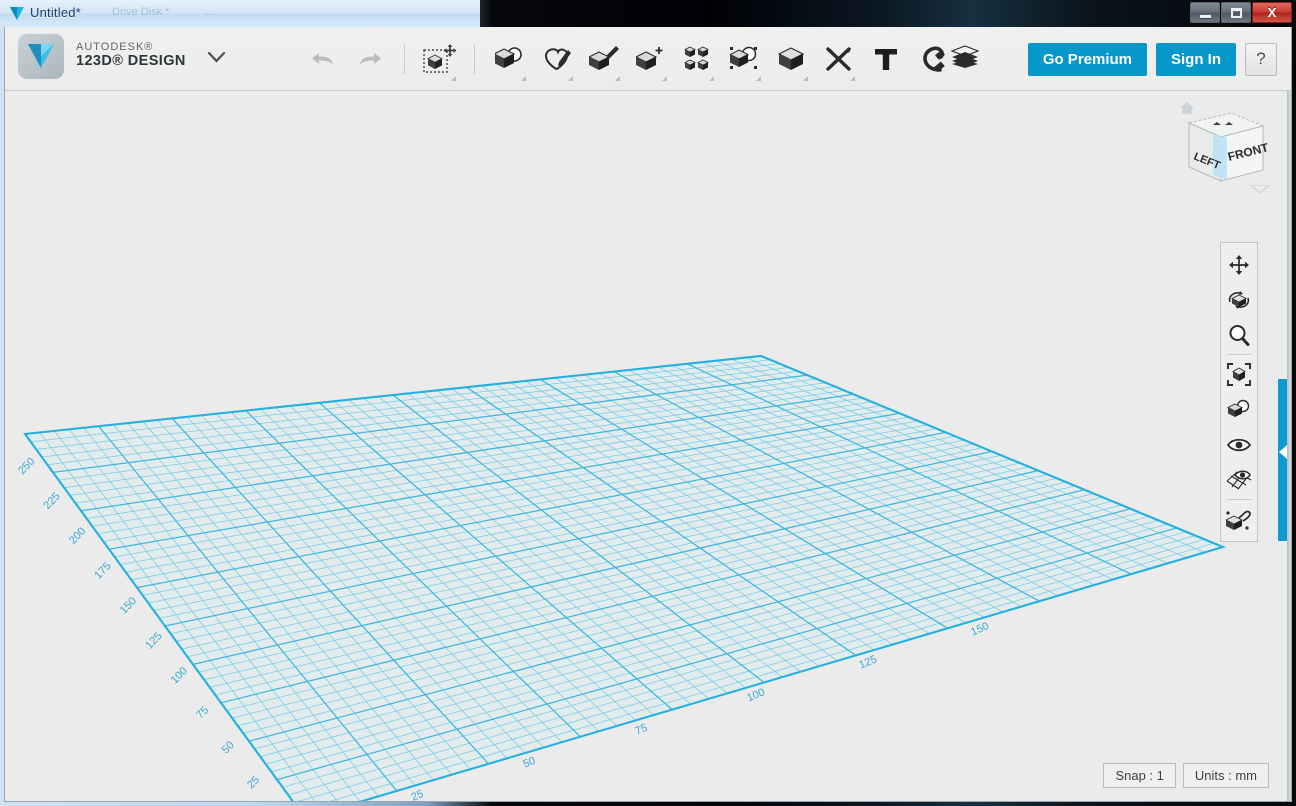  Describe the element at coordinates (102, 571) in the screenshot. I see `grid-label-left: 175` at that location.